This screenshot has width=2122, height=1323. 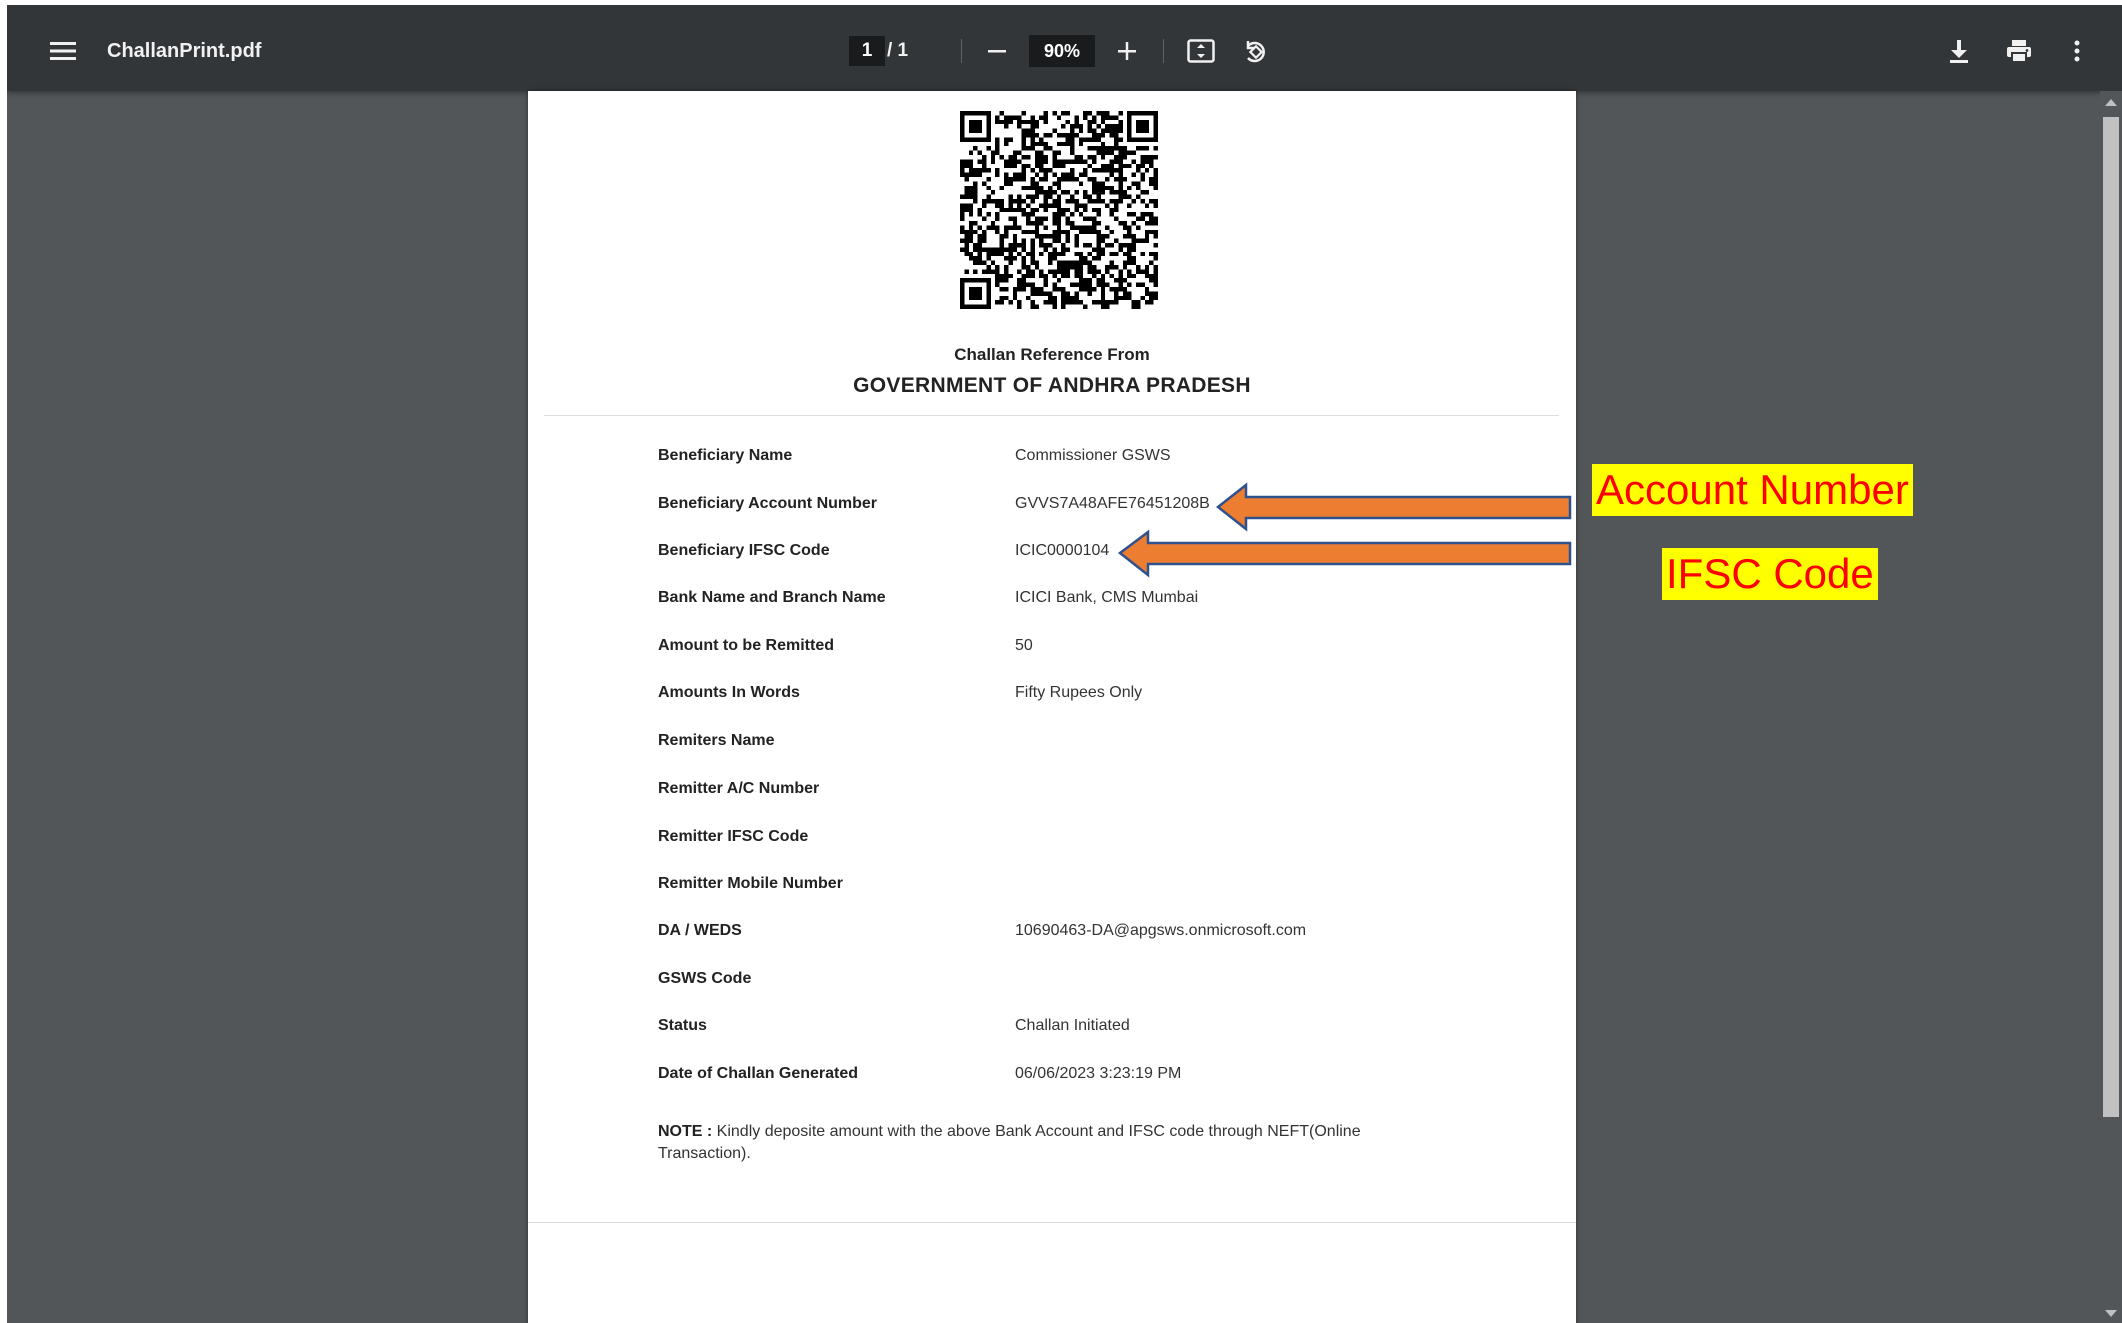 I want to click on ifsc-code-annotation: IFSC Code, so click(x=1770, y=574).